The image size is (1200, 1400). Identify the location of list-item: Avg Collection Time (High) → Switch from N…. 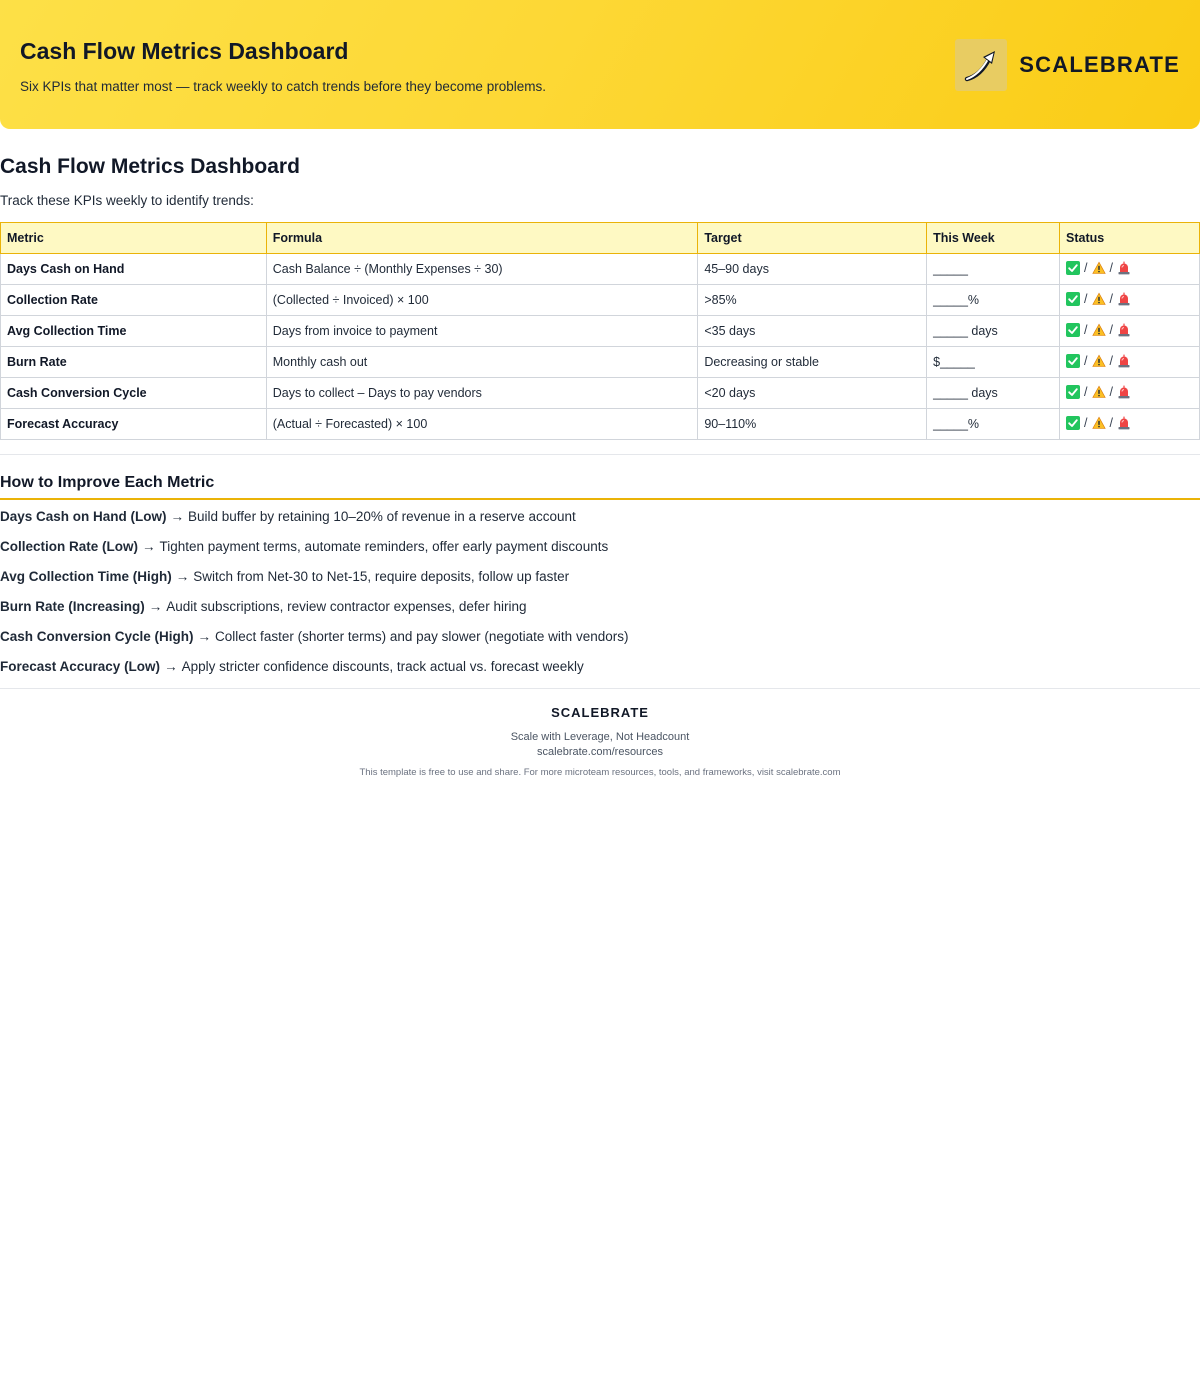
(600, 577).